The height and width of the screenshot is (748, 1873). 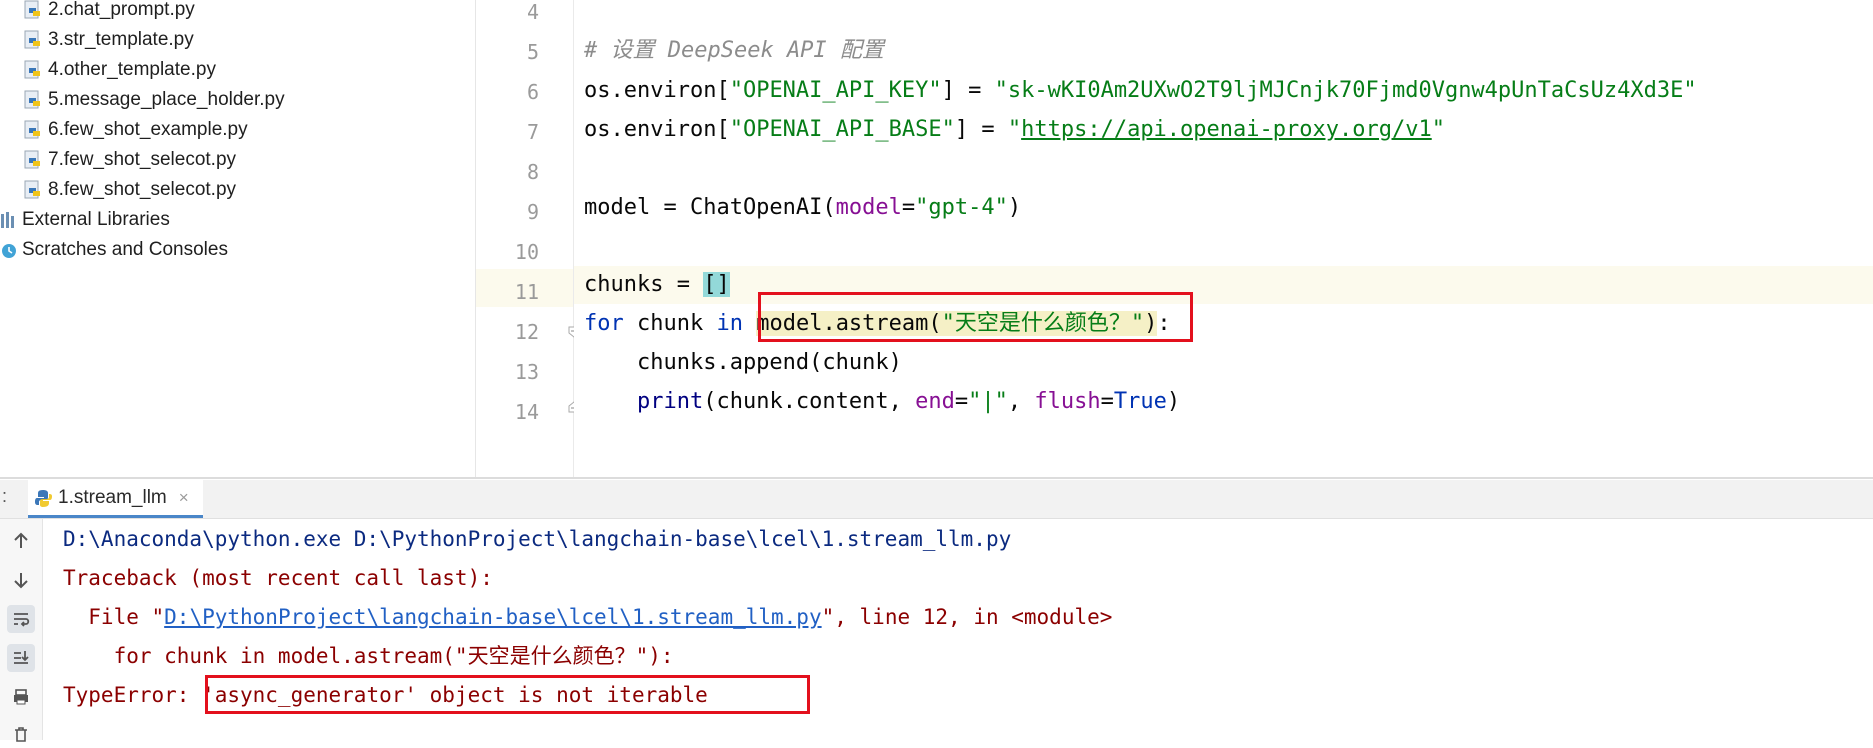 I want to click on file-name: 5.message_place_holder.py, so click(x=166, y=99).